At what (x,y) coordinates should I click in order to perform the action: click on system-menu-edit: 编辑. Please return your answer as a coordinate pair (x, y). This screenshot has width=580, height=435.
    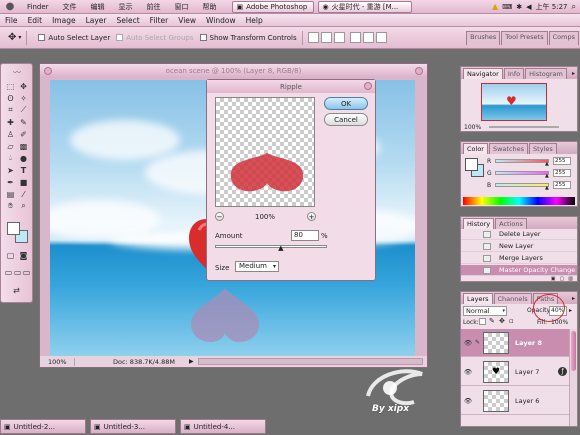
    Looking at the image, I should click on (98, 7).